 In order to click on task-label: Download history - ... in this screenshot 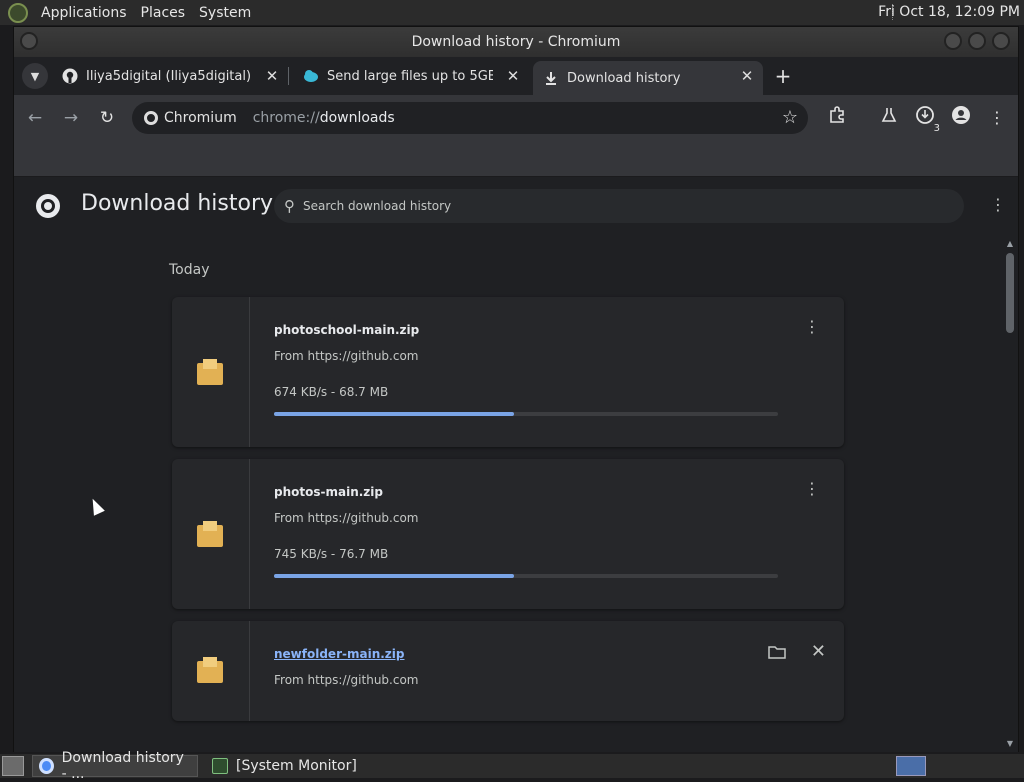, I will do `click(122, 766)`.